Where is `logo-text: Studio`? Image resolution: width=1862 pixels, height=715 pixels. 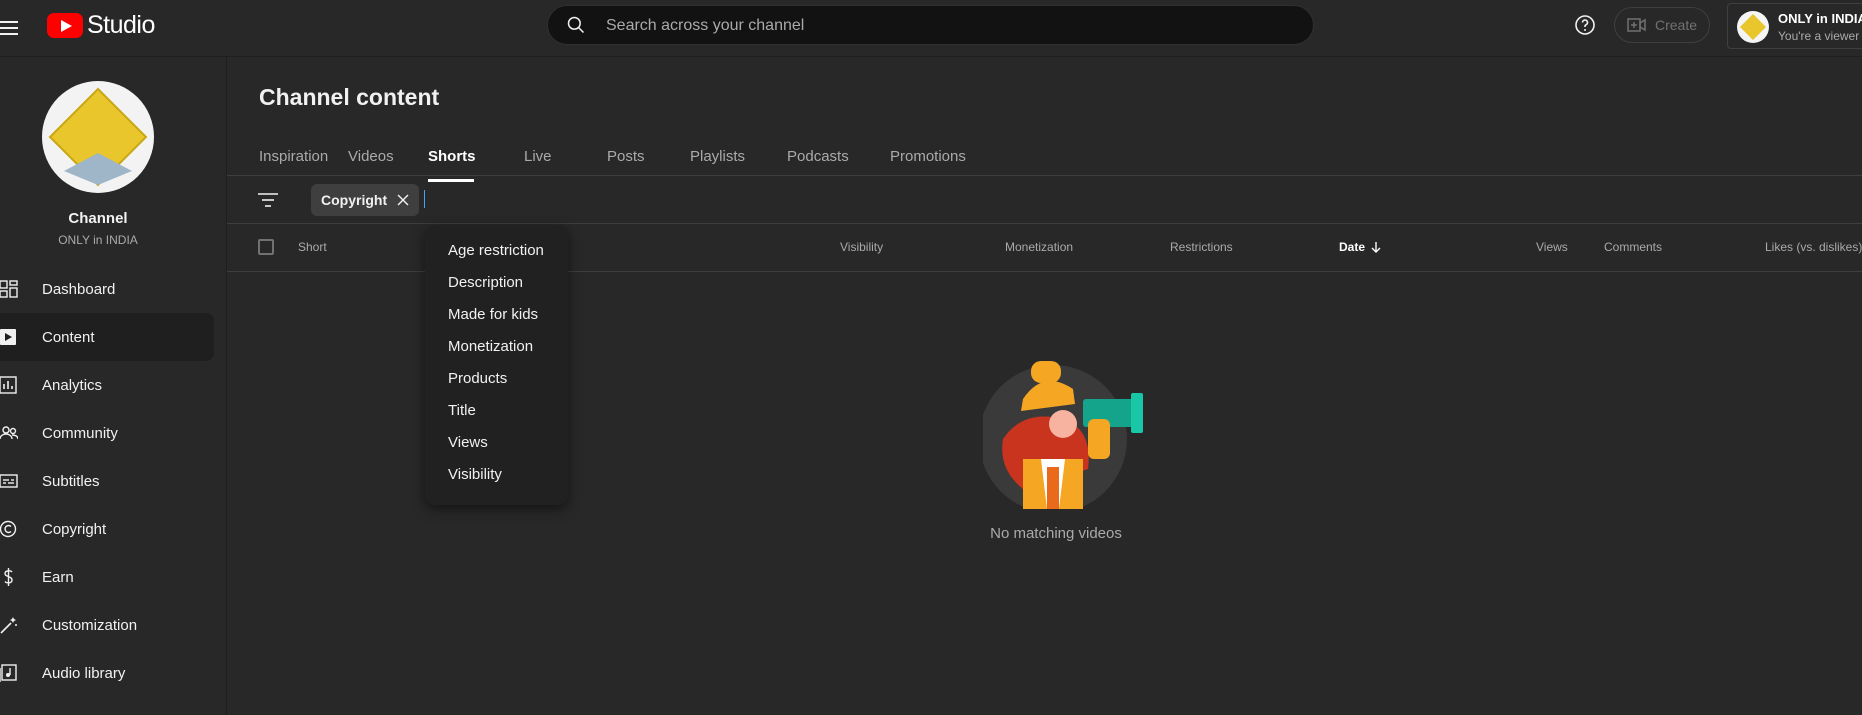
logo-text: Studio is located at coordinates (121, 25).